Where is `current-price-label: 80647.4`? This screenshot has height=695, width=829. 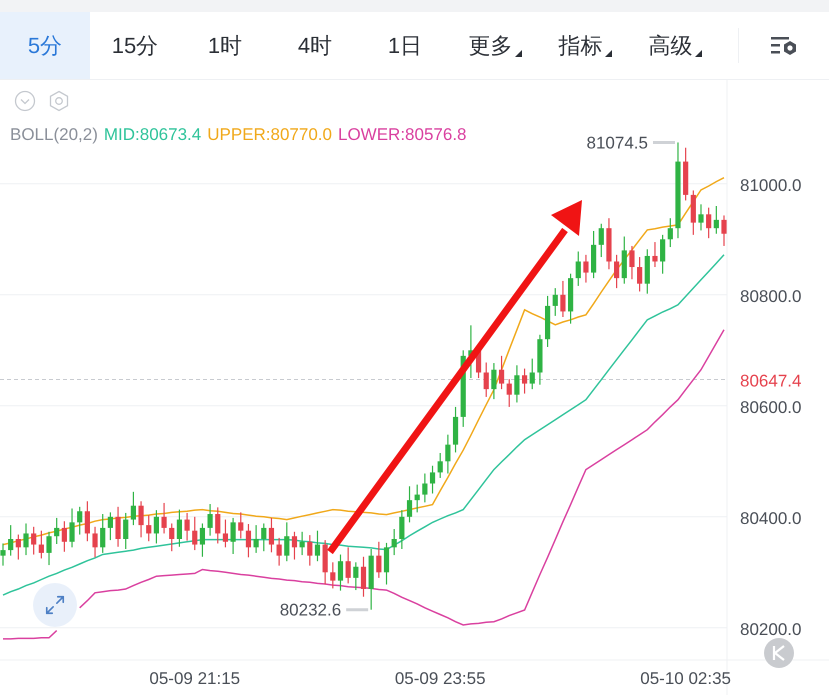
current-price-label: 80647.4 is located at coordinates (771, 381).